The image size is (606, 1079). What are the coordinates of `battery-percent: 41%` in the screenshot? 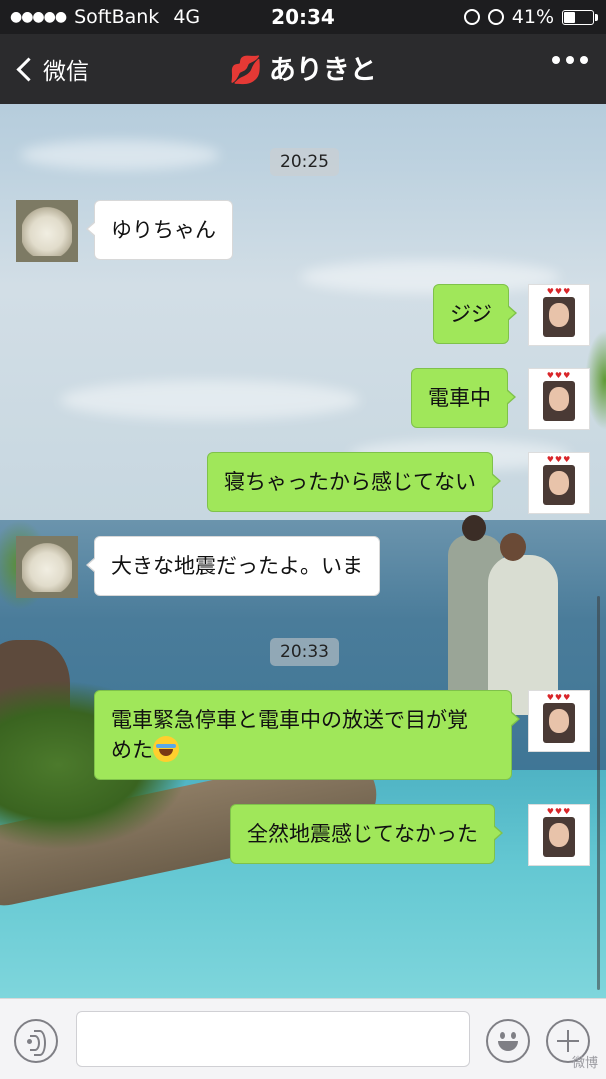 It's located at (532, 17).